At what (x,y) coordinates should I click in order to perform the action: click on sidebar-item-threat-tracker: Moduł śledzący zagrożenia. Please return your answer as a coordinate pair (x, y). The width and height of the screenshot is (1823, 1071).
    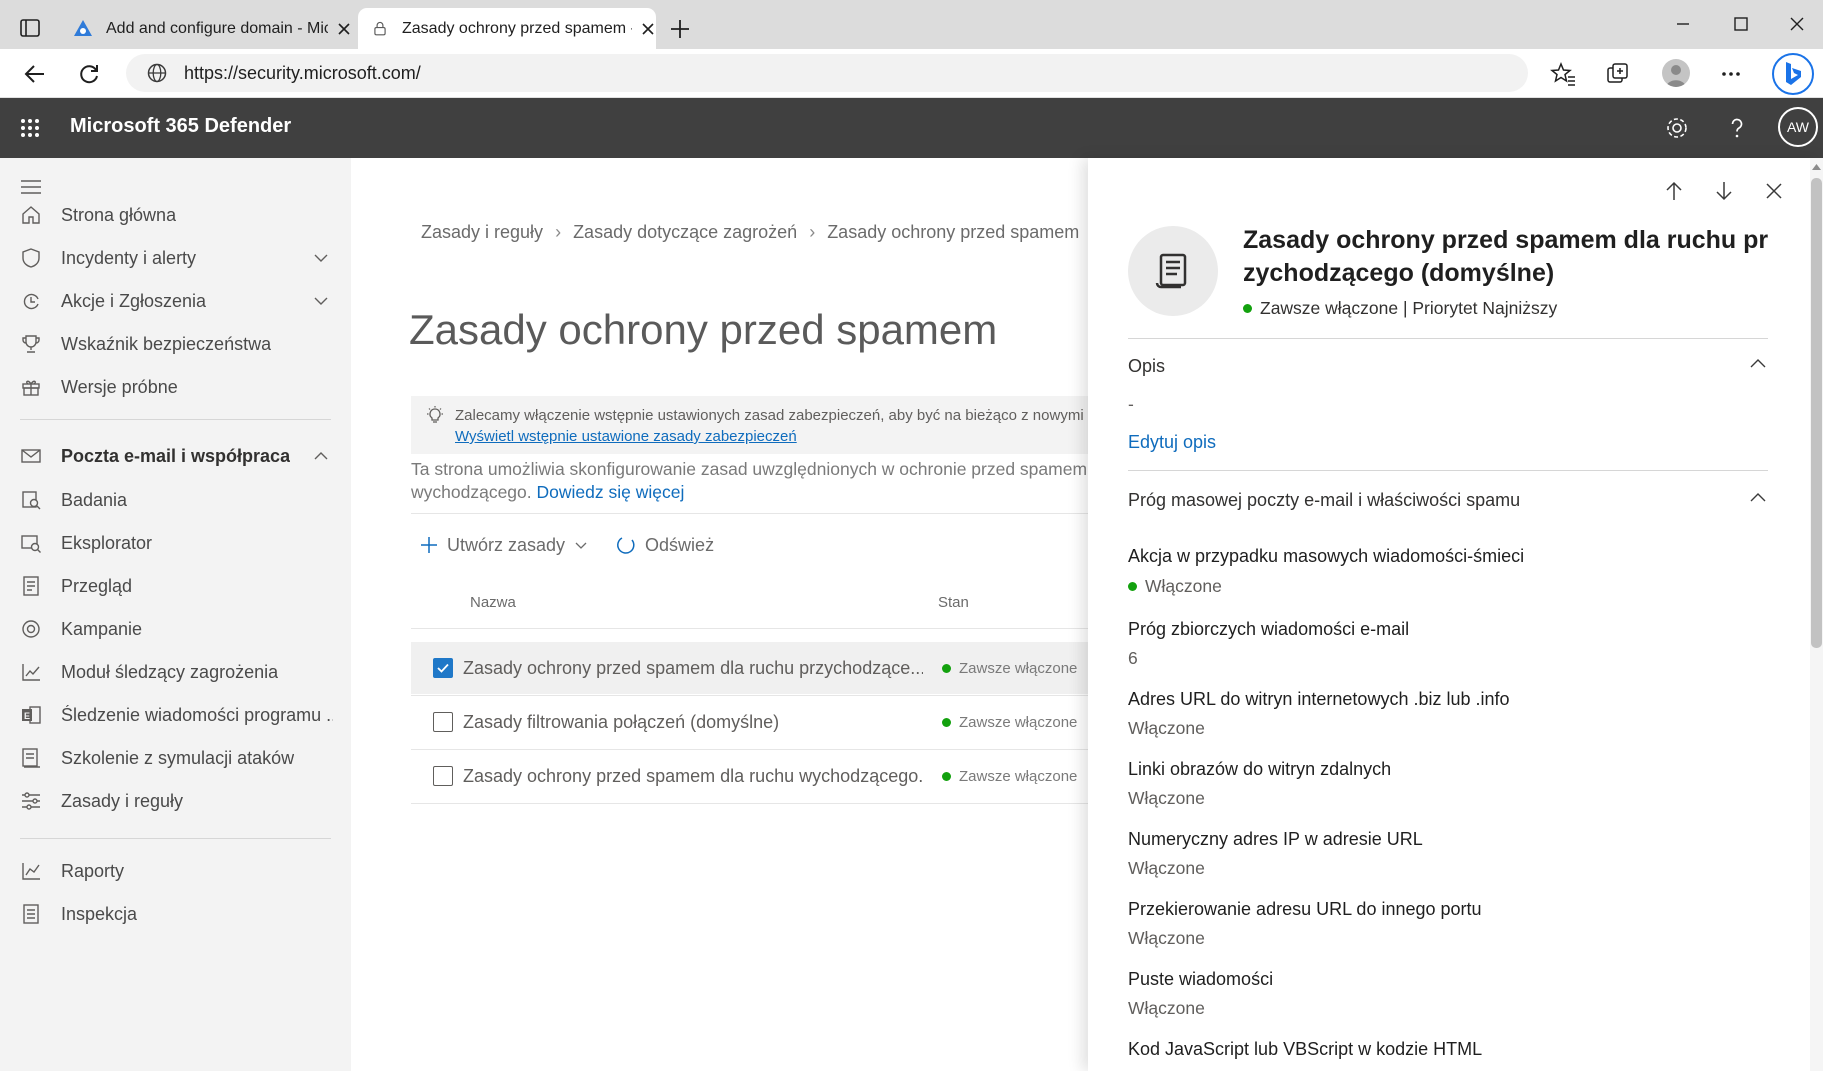
    Looking at the image, I should click on (175, 672).